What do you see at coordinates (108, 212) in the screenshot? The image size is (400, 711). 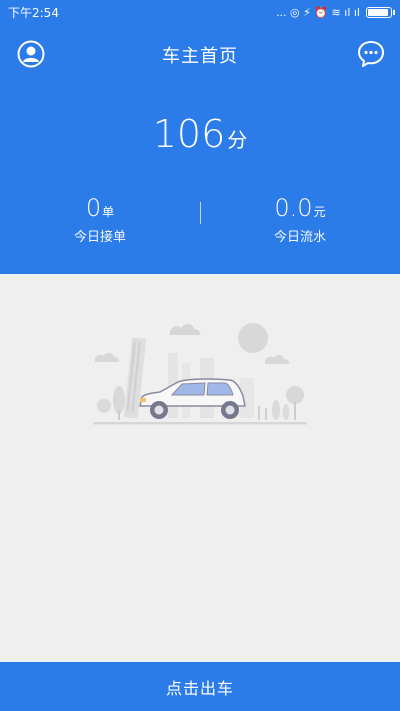 I see `orders-unit: 单` at bounding box center [108, 212].